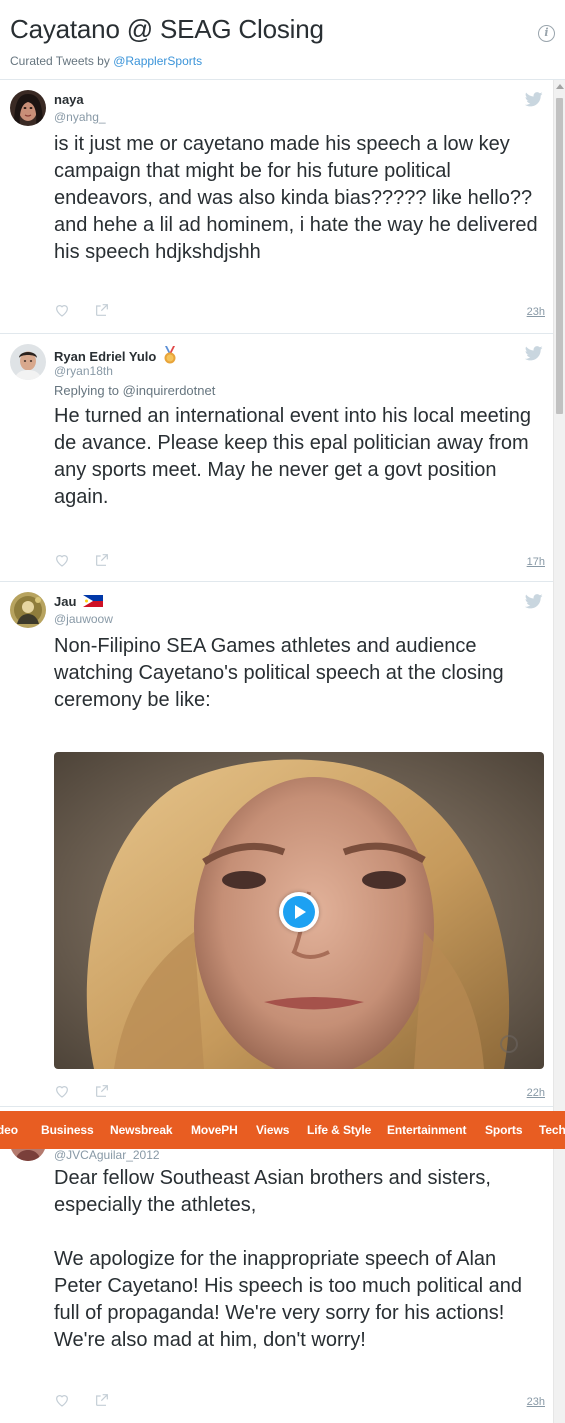 The image size is (565, 1423). What do you see at coordinates (69, 99) in the screenshot?
I see `author-name: naya` at bounding box center [69, 99].